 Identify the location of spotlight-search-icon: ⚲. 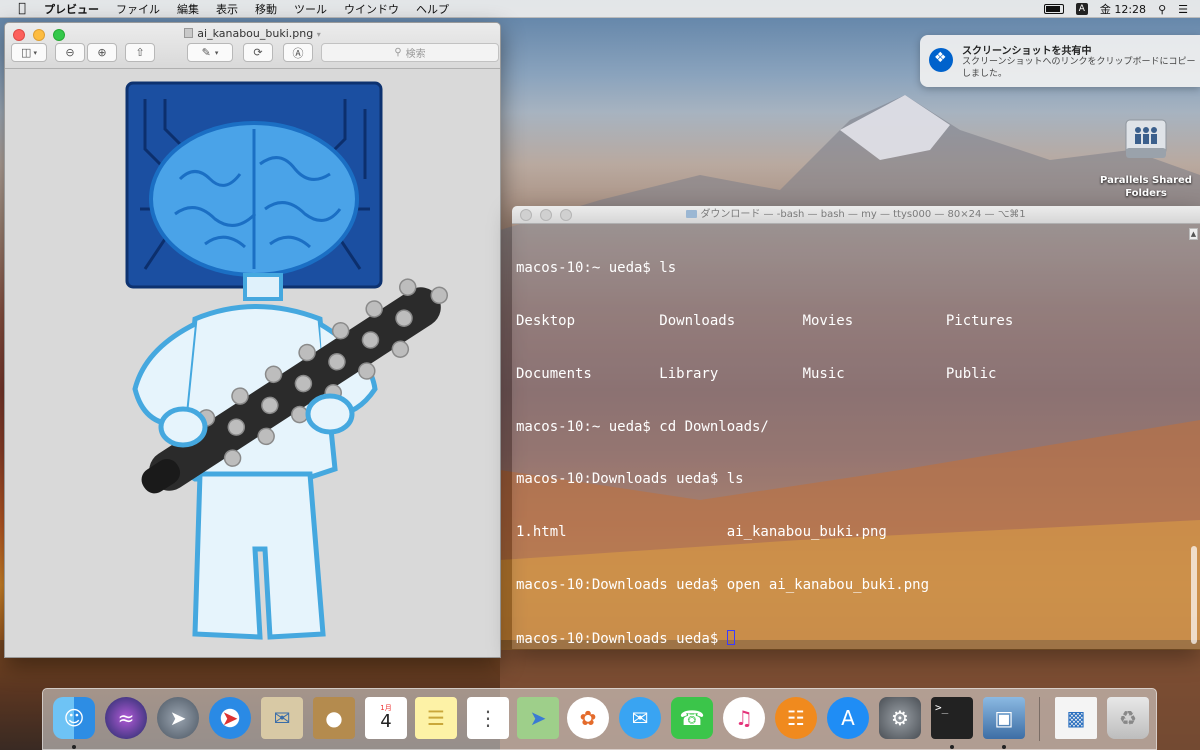
(1162, 9).